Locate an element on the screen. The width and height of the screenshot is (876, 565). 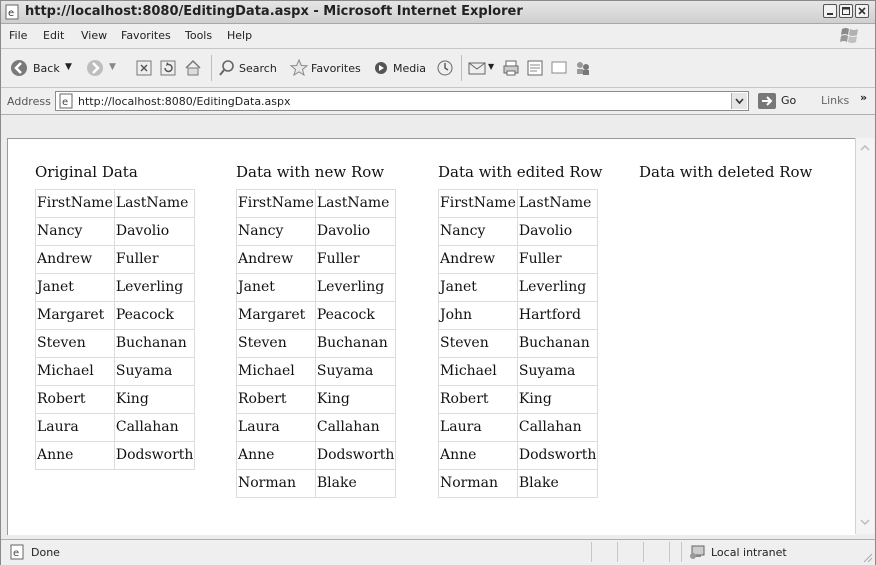
menu-help: Help is located at coordinates (239, 35).